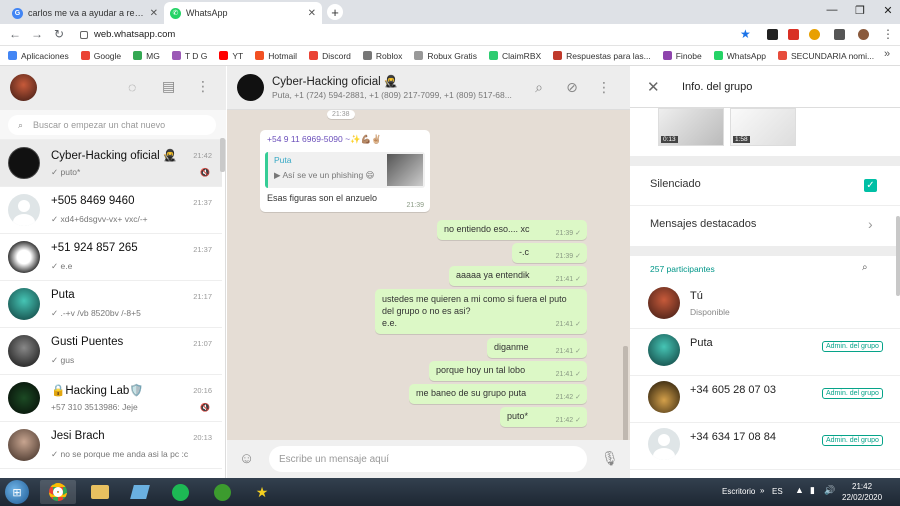  What do you see at coordinates (405, 170) in the screenshot?
I see `quote-thumbnail` at bounding box center [405, 170].